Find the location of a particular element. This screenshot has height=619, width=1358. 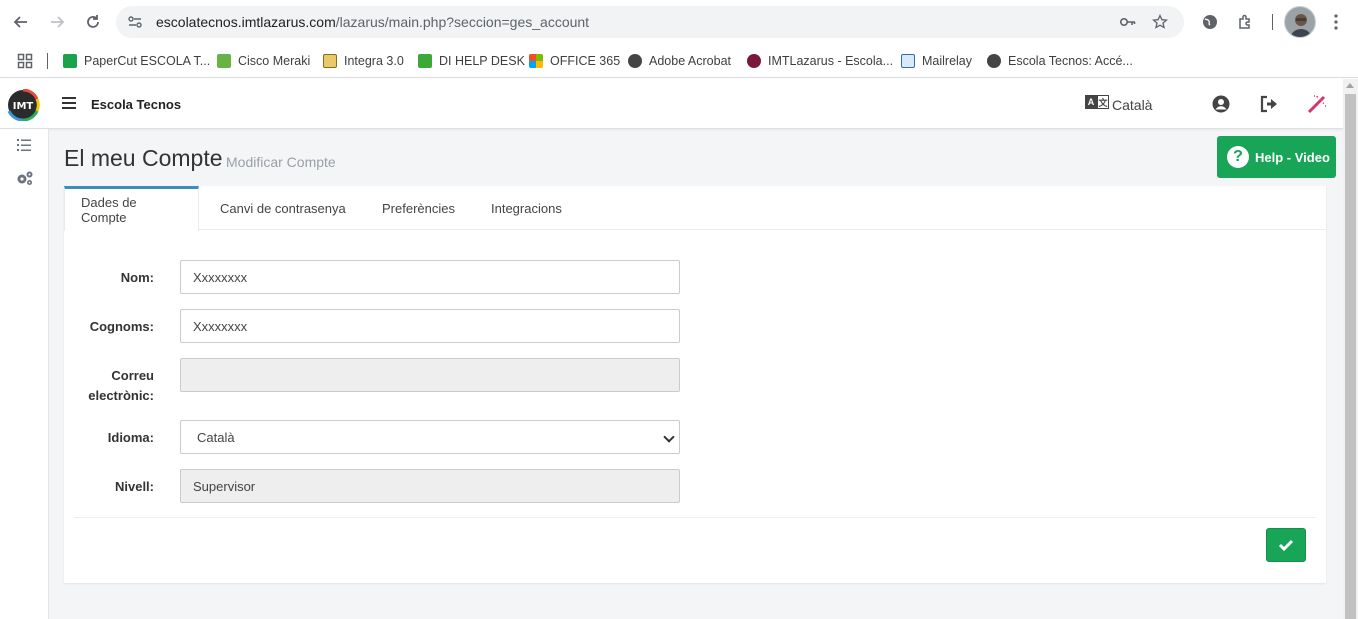

help-video-button: ? Help - Video is located at coordinates (1276, 157).